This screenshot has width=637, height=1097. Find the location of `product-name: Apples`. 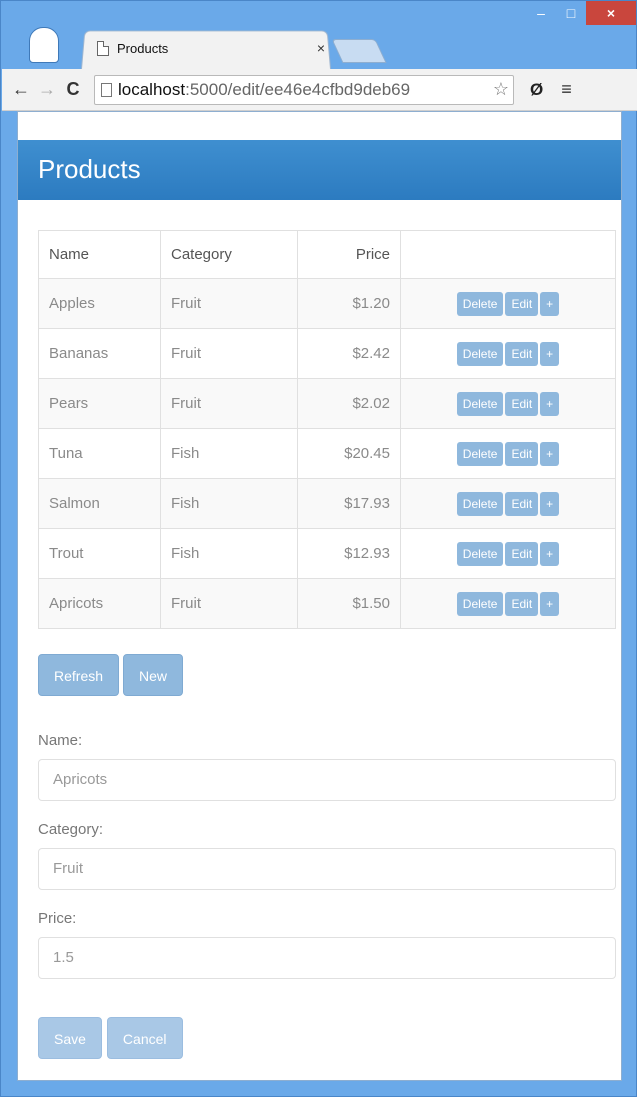

product-name: Apples is located at coordinates (99, 303).